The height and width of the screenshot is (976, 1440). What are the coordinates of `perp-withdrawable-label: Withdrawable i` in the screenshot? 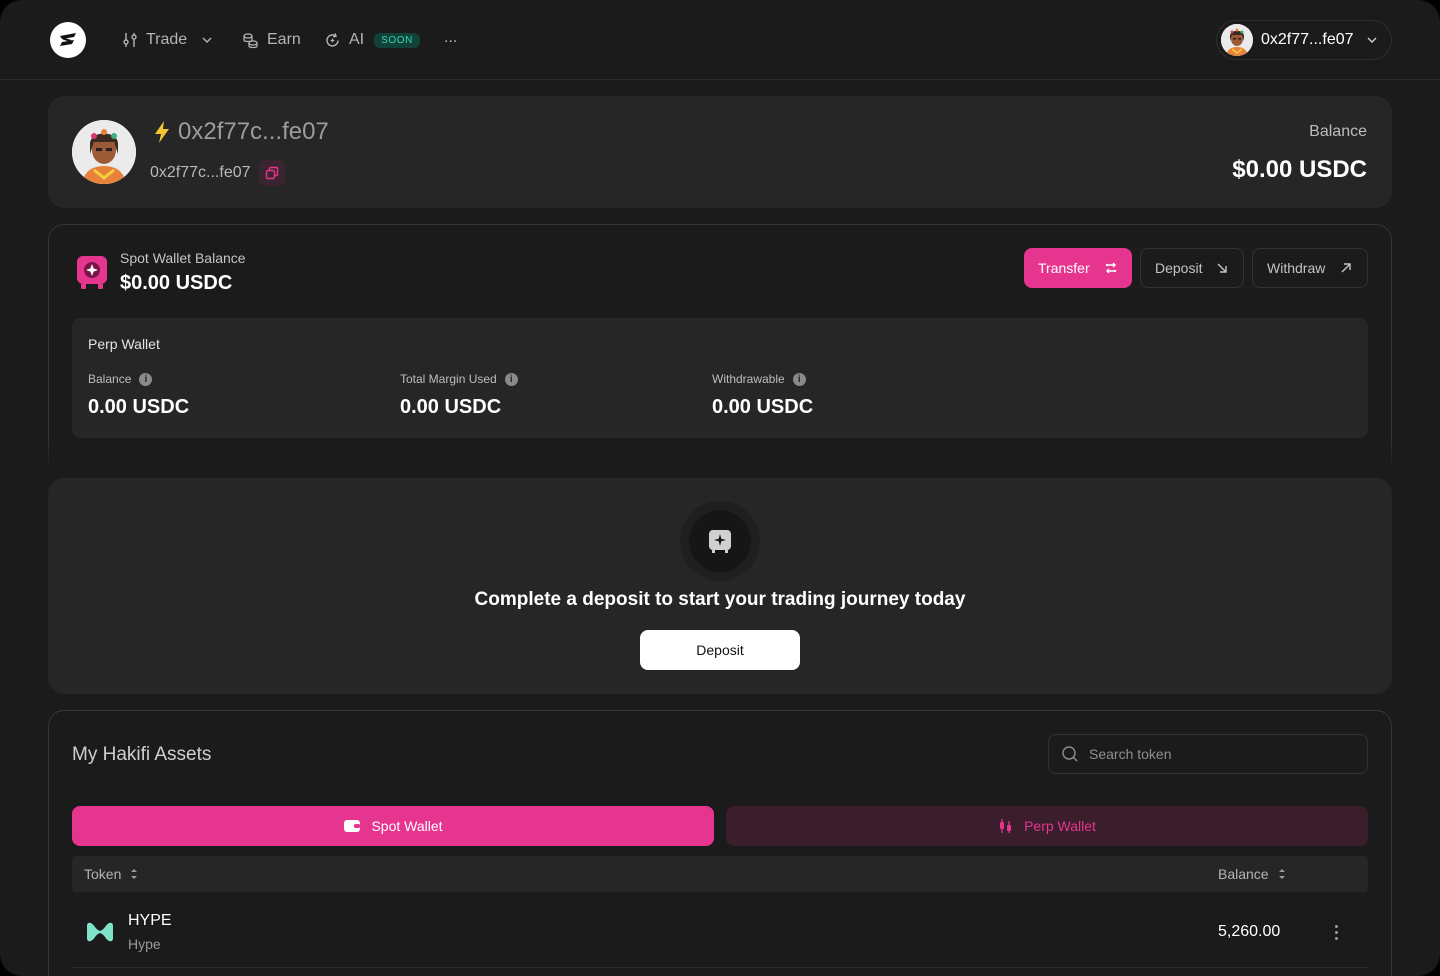 It's located at (759, 379).